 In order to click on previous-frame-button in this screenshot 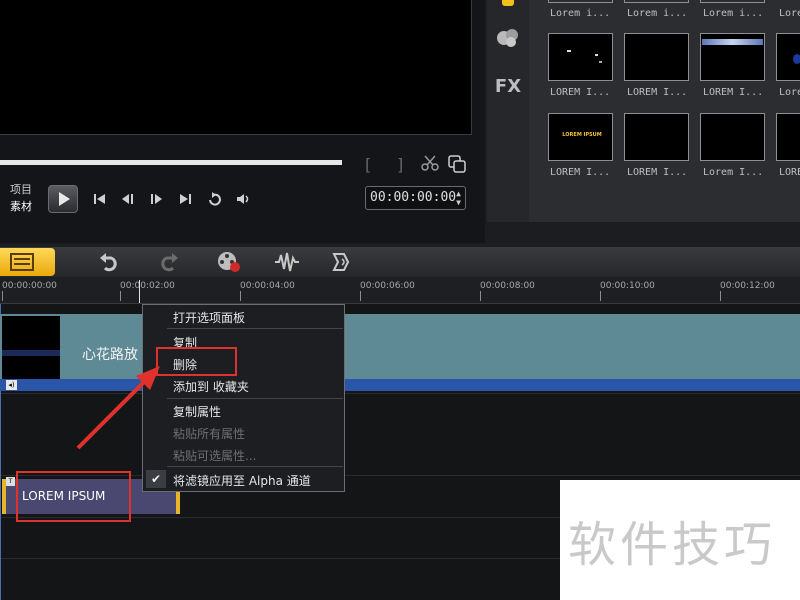, I will do `click(128, 199)`.